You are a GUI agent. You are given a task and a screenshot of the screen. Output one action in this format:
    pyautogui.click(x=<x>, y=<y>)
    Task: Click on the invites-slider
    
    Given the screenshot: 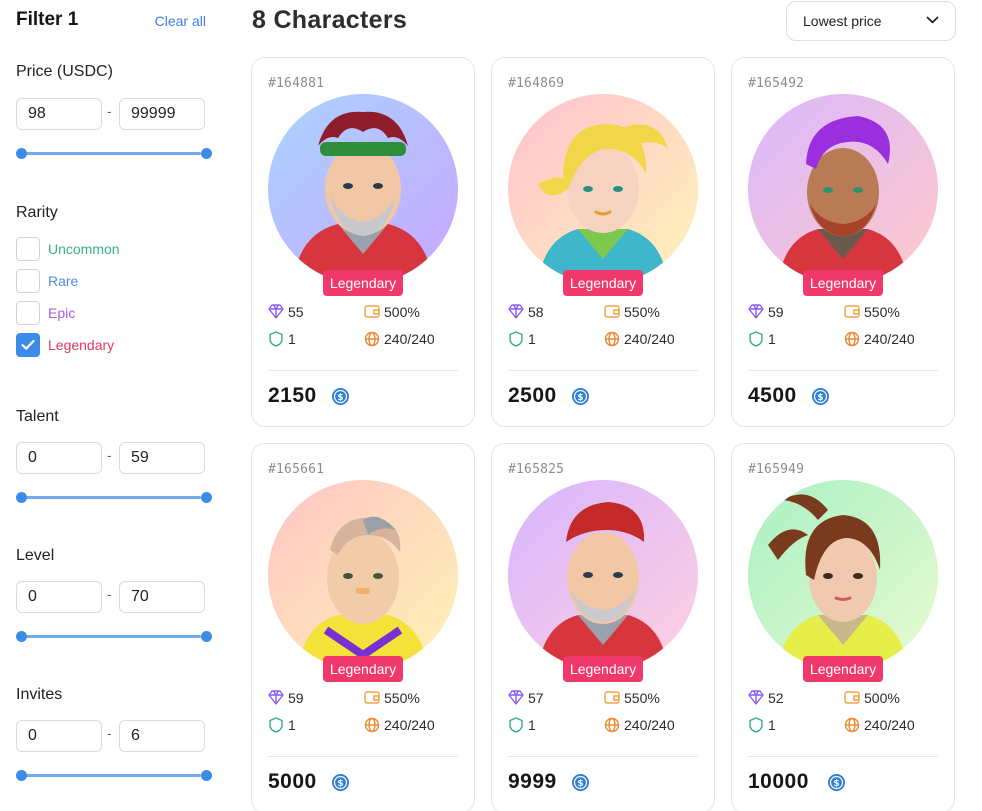 What is the action you would take?
    pyautogui.click(x=114, y=776)
    